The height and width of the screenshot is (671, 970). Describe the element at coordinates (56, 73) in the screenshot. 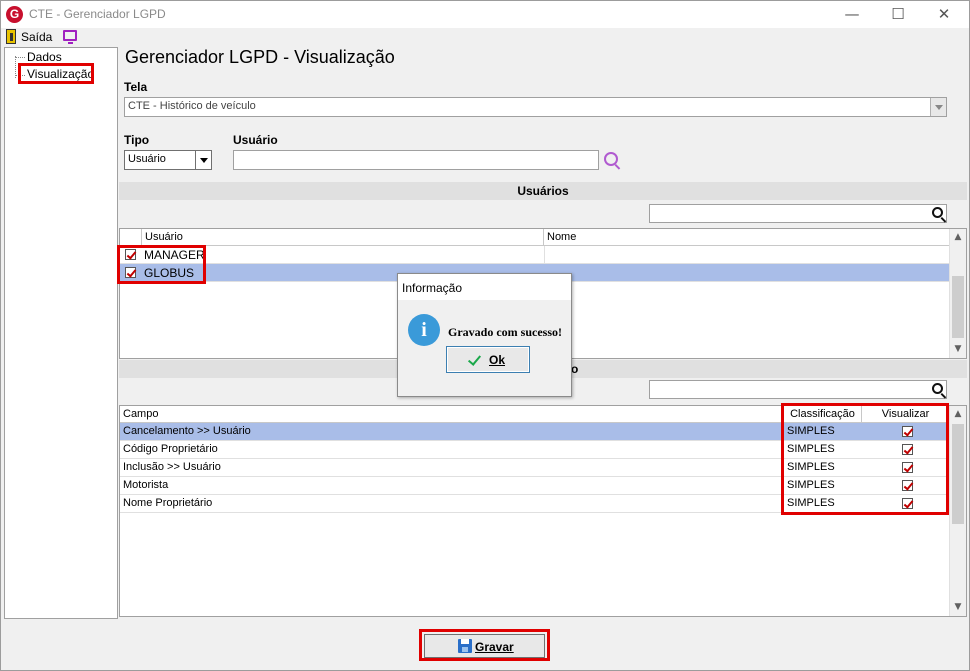

I see `highlight-box-sidebar` at that location.